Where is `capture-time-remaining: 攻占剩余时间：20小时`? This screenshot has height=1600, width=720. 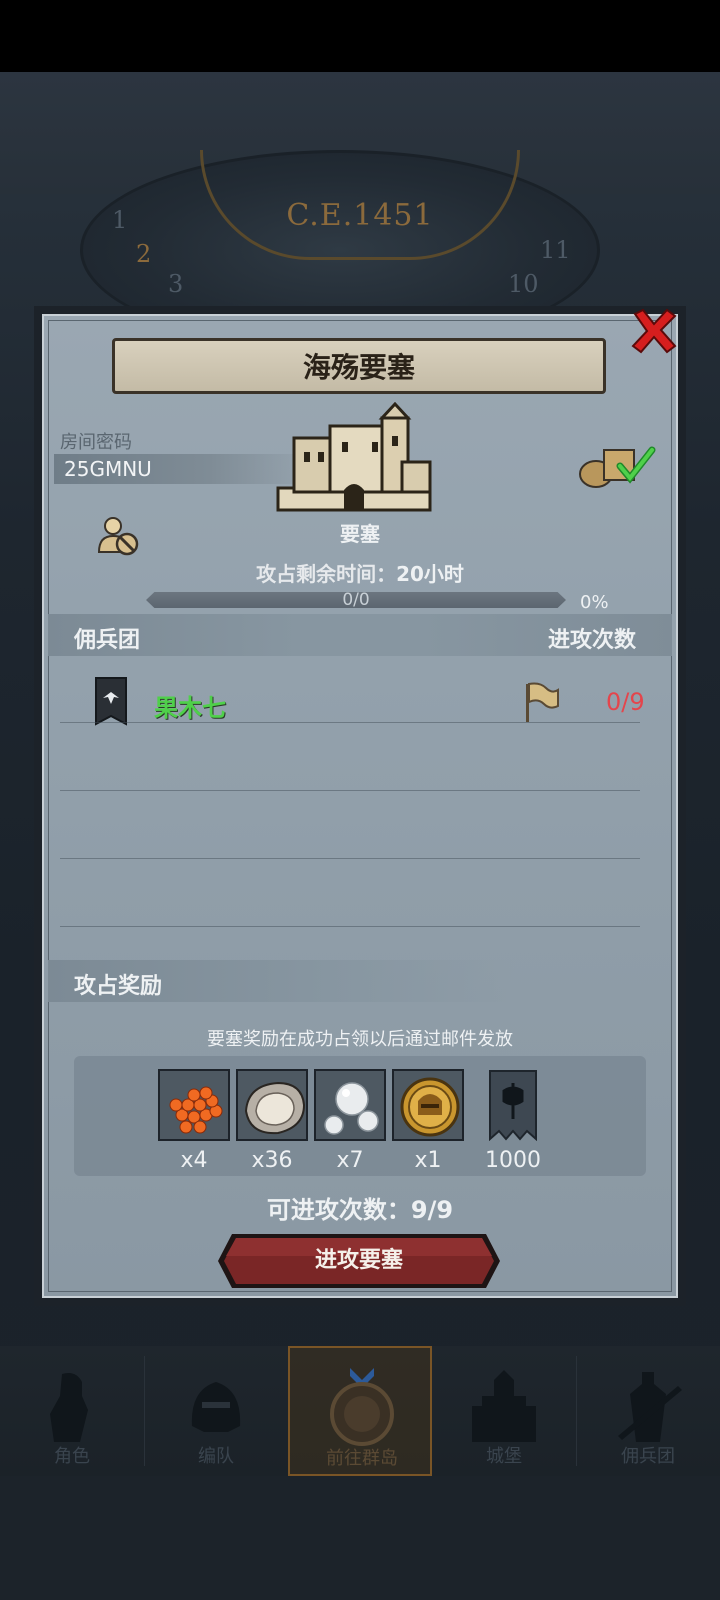 capture-time-remaining: 攻占剩余时间：20小时 is located at coordinates (360, 572).